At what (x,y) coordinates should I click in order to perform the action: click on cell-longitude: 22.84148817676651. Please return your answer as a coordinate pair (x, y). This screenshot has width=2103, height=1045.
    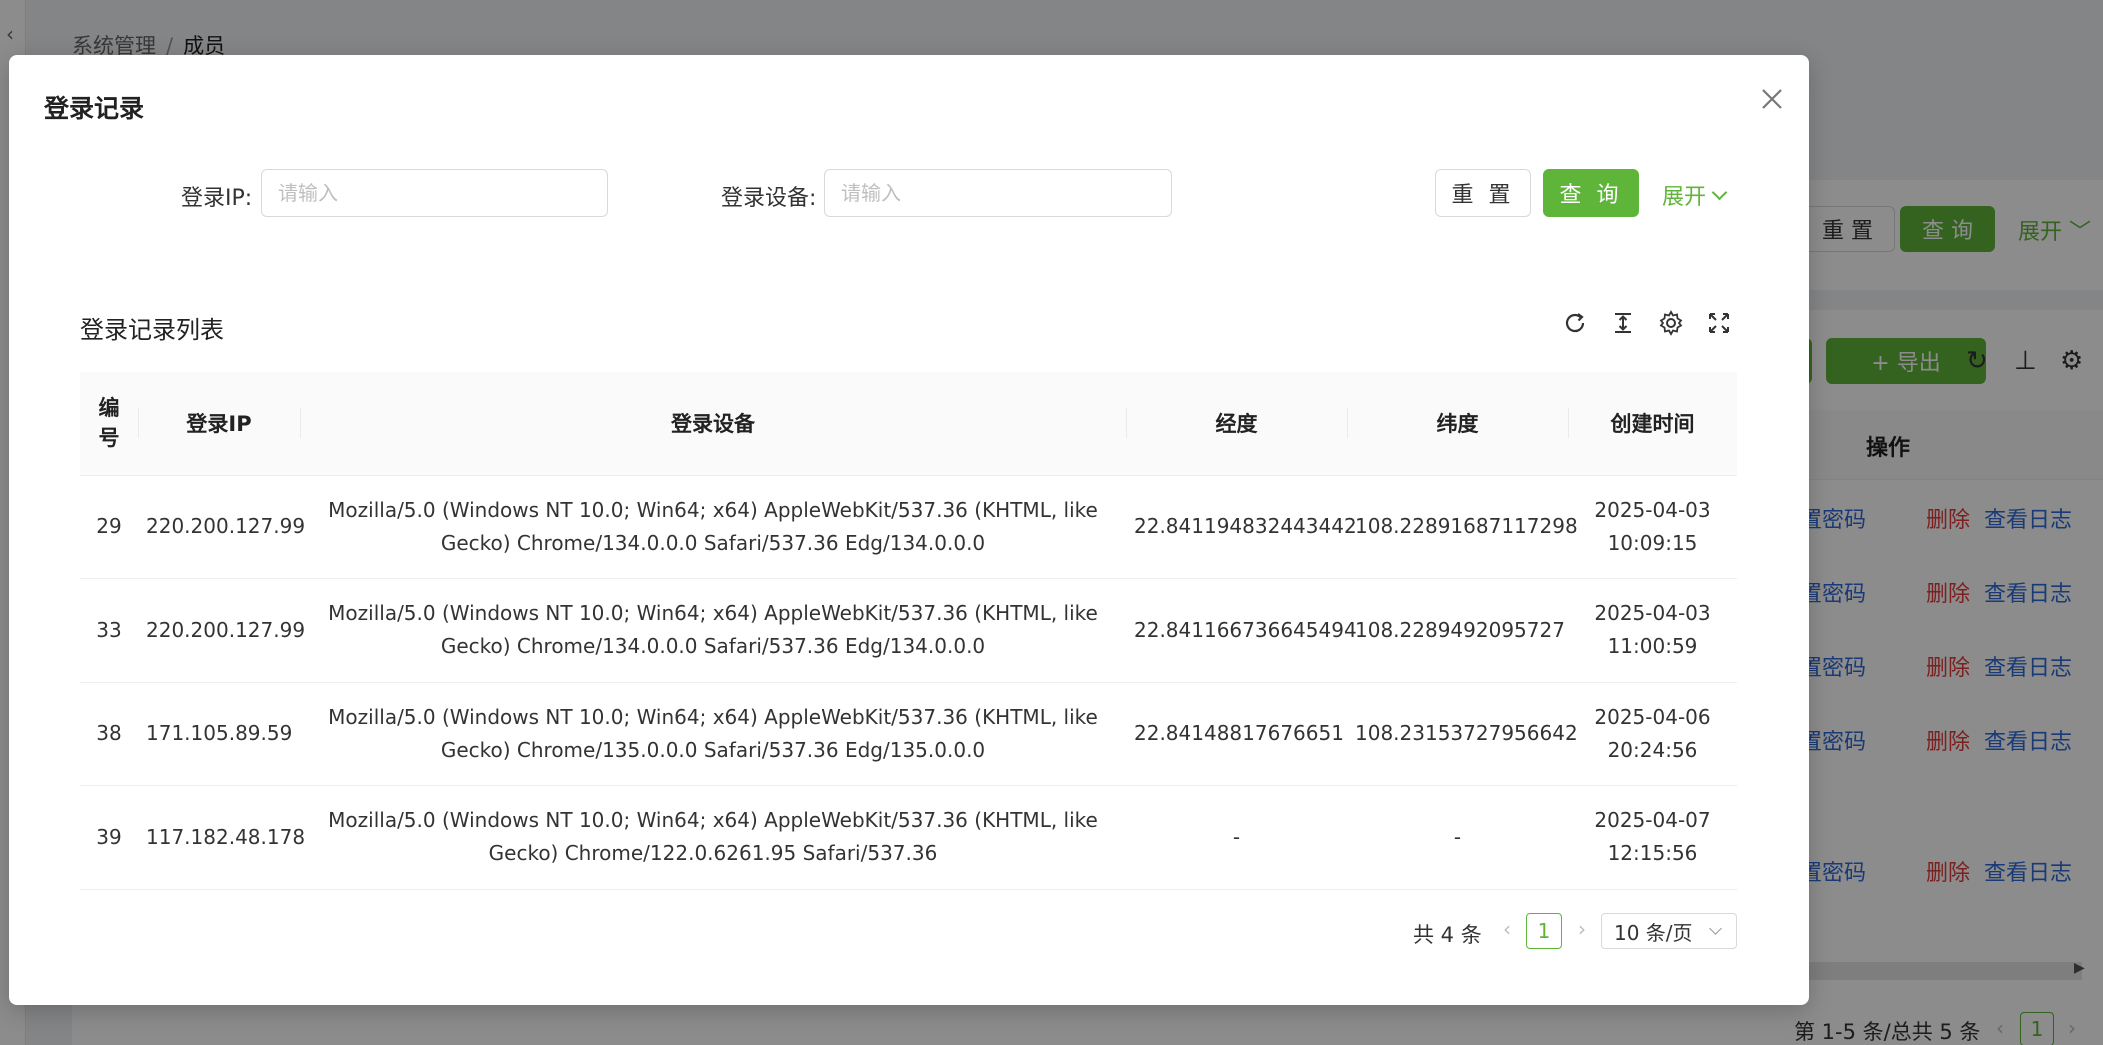
    Looking at the image, I should click on (1236, 734).